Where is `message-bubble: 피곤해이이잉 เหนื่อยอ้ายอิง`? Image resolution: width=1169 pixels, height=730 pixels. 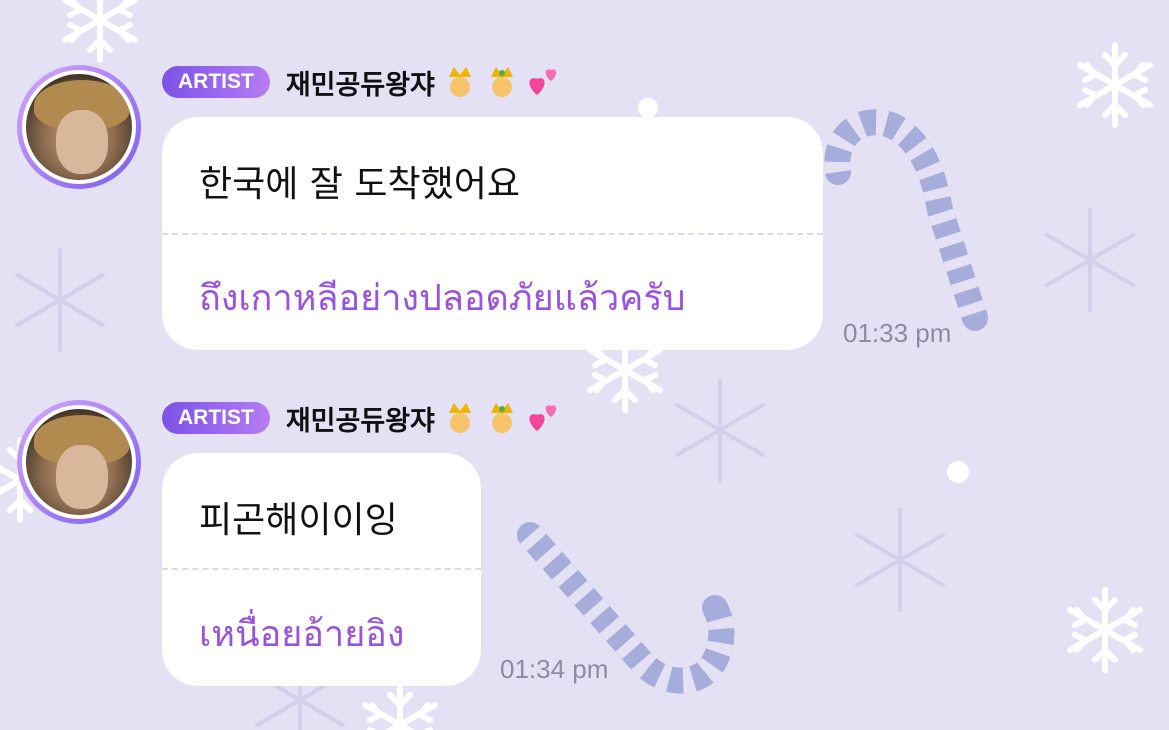
message-bubble: 피곤해이이잉 เหนื่อยอ้ายอิง is located at coordinates (321, 569).